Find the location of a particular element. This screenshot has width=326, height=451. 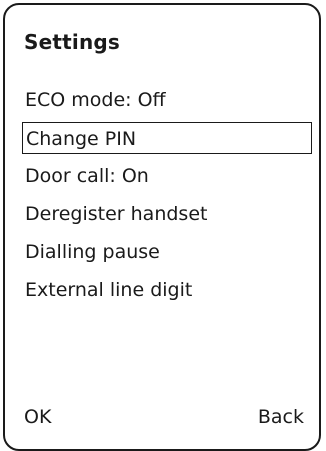

menu-item-change-pin: Change PIN is located at coordinates (167, 141).